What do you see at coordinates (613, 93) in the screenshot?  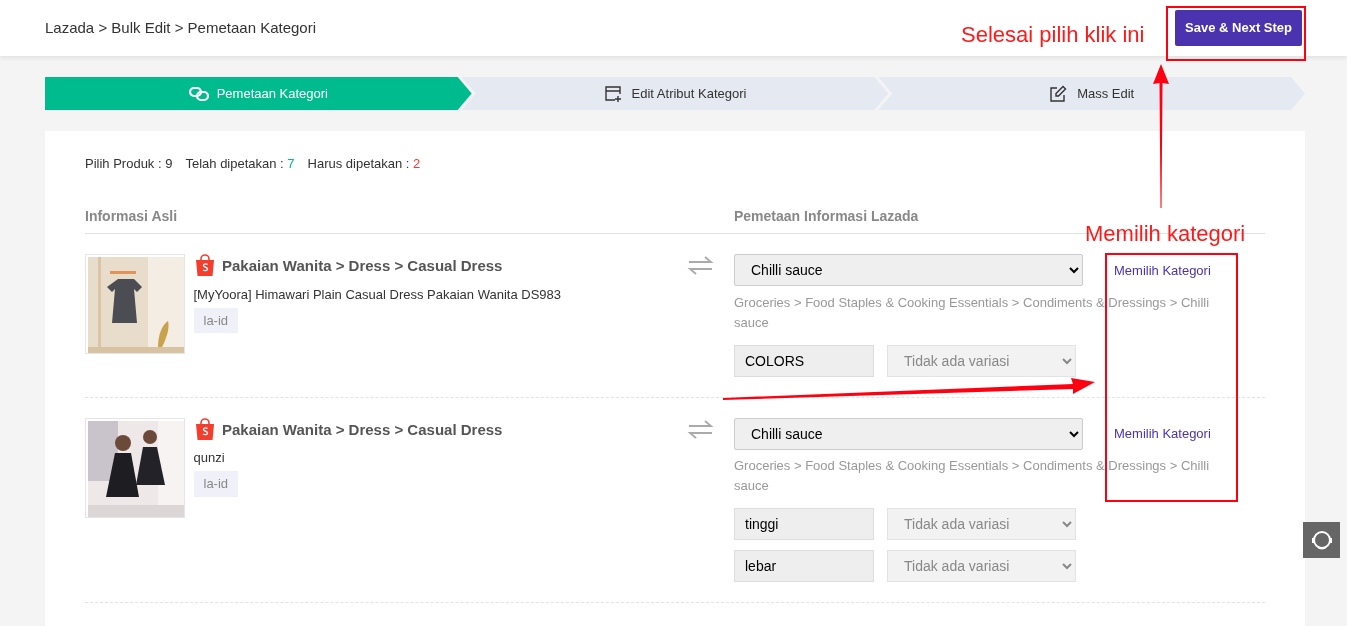 I see `add-icon` at bounding box center [613, 93].